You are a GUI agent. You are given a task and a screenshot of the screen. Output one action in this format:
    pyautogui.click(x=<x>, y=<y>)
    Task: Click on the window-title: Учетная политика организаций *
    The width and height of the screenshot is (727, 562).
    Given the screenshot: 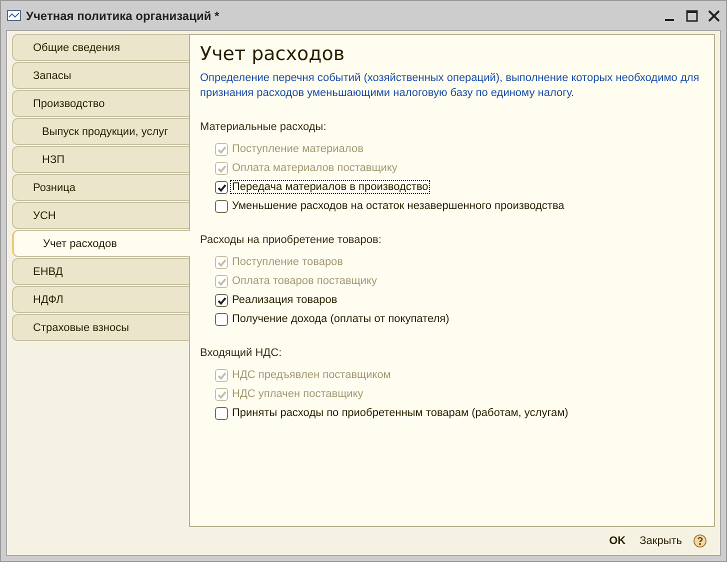 What is the action you would take?
    pyautogui.click(x=123, y=15)
    